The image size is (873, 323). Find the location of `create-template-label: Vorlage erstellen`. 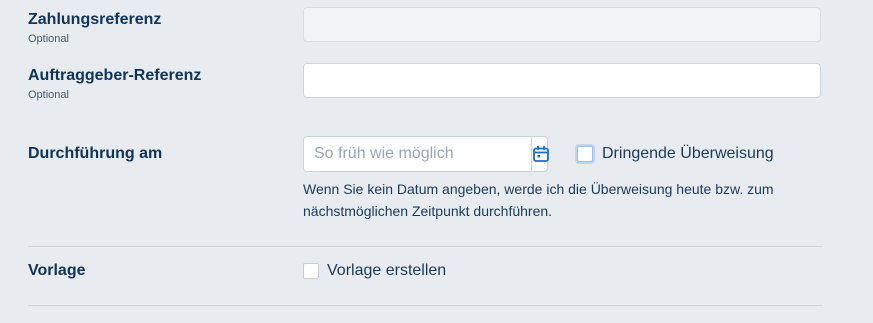

create-template-label: Vorlage erstellen is located at coordinates (386, 271).